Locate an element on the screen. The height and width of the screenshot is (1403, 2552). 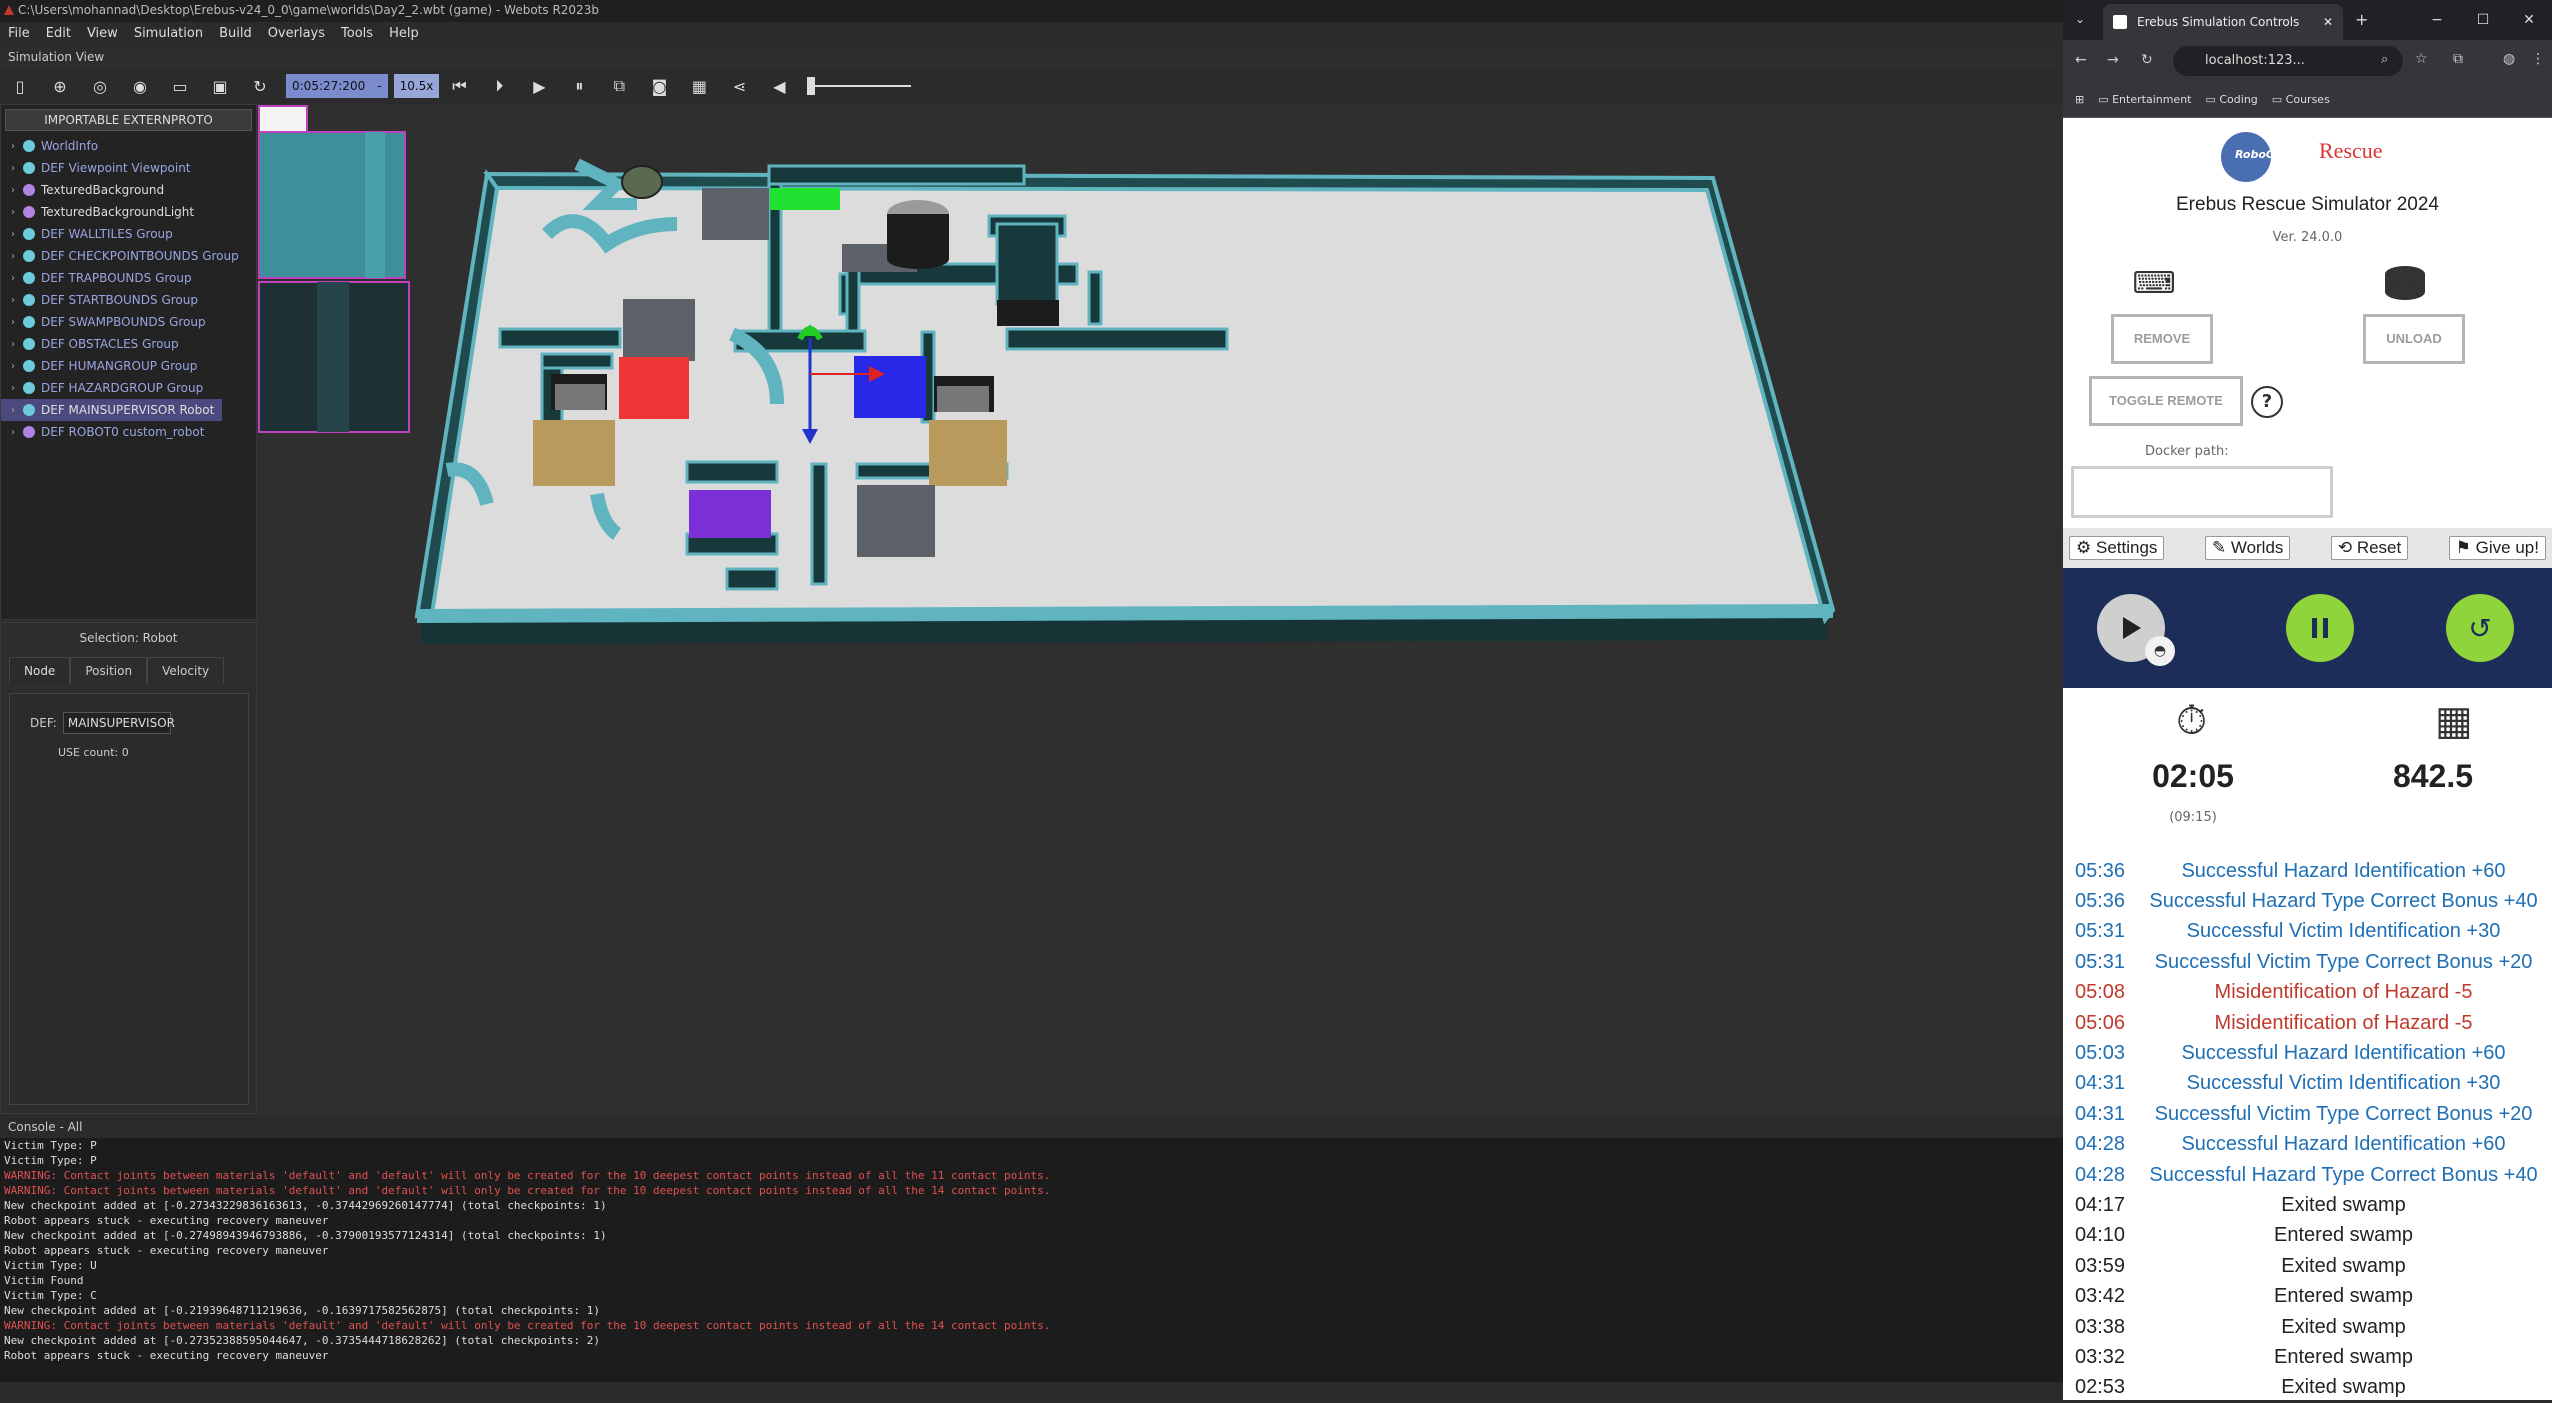
view-icon: ◉ is located at coordinates (140, 86).